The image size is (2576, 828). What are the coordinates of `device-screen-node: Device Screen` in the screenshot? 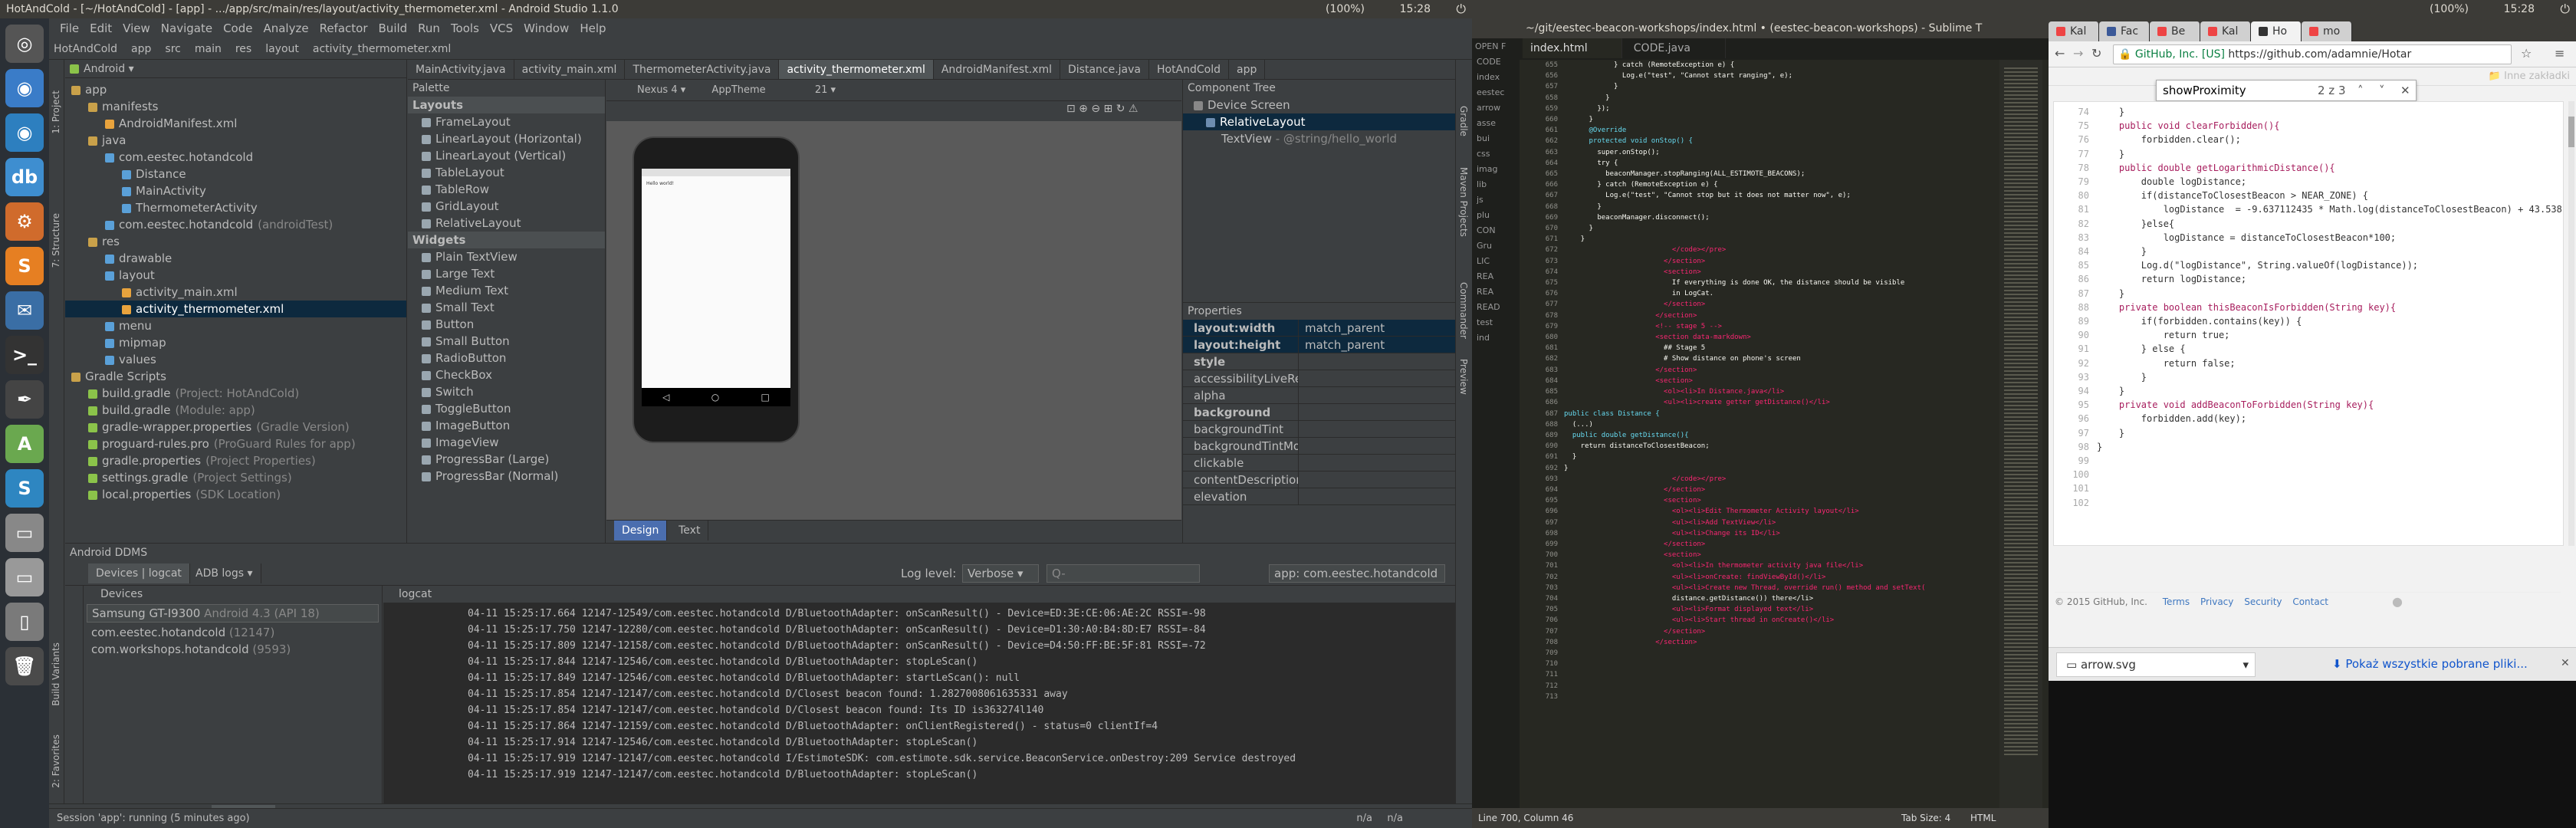 It's located at (1319, 105).